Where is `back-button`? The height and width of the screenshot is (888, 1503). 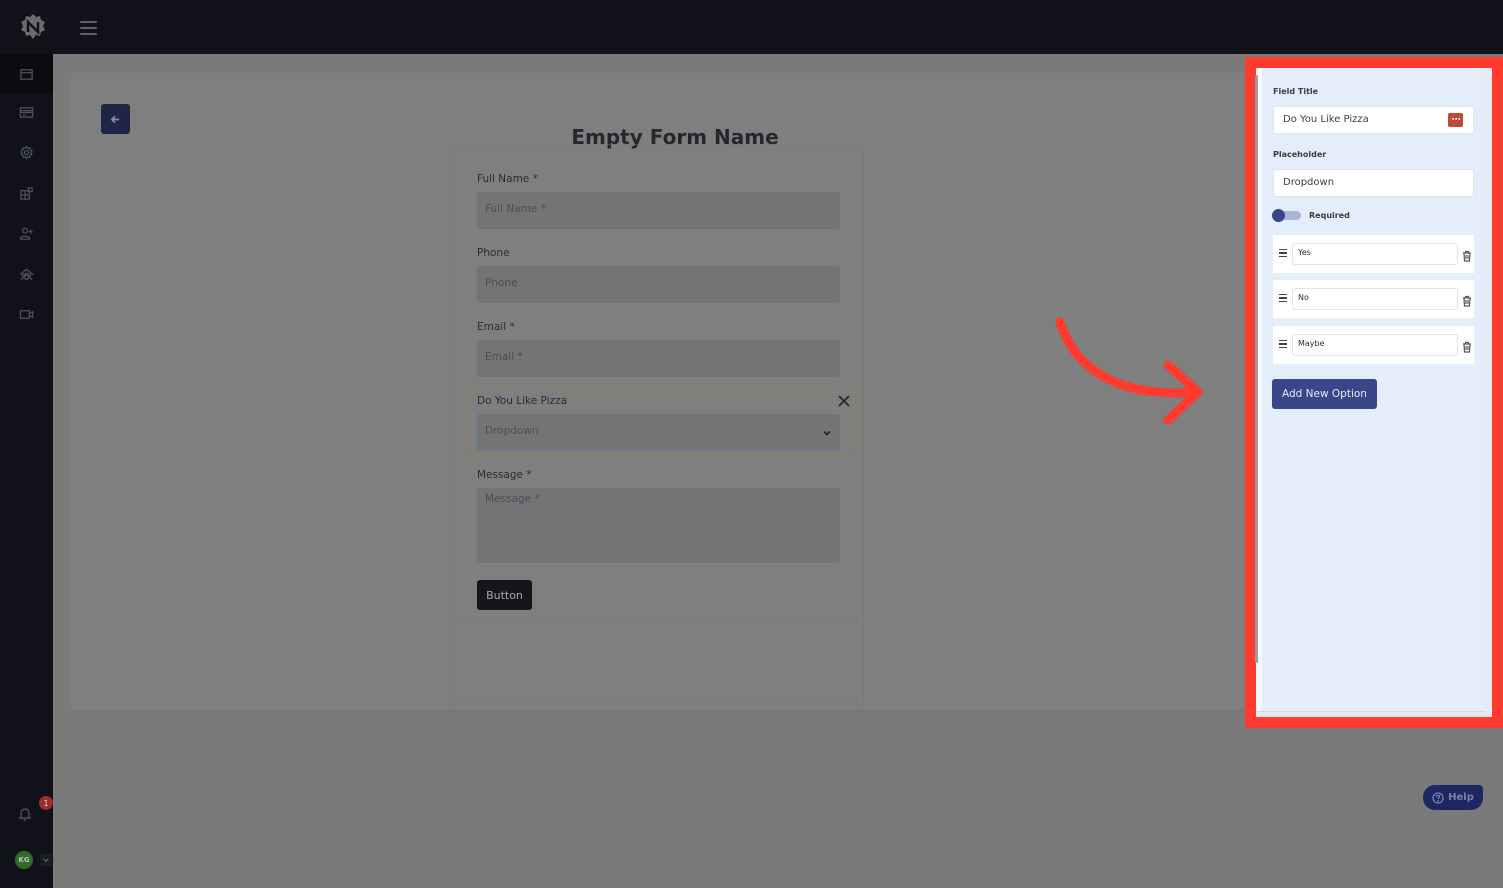 back-button is located at coordinates (115, 119).